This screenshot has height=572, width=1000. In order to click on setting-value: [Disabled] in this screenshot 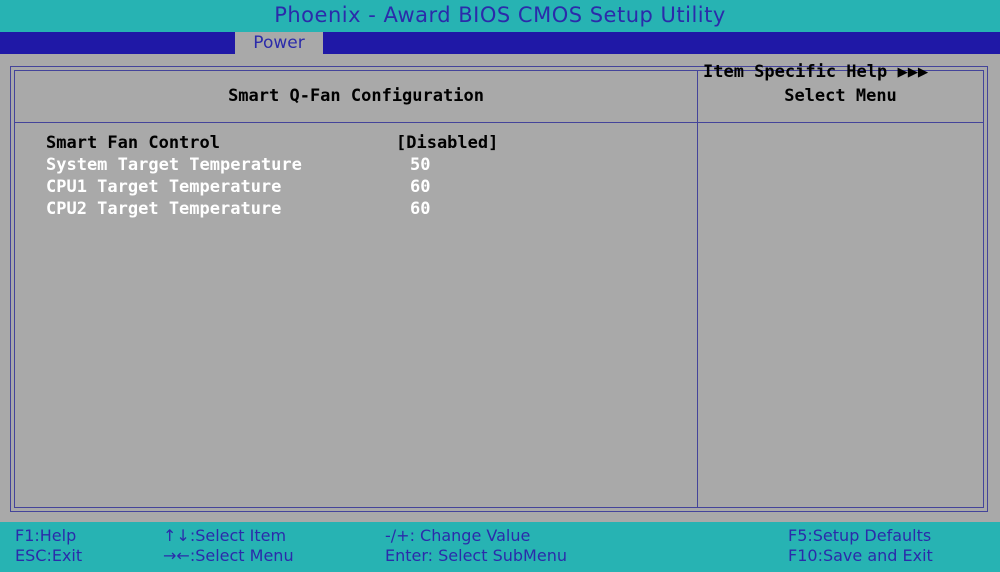, I will do `click(447, 143)`.